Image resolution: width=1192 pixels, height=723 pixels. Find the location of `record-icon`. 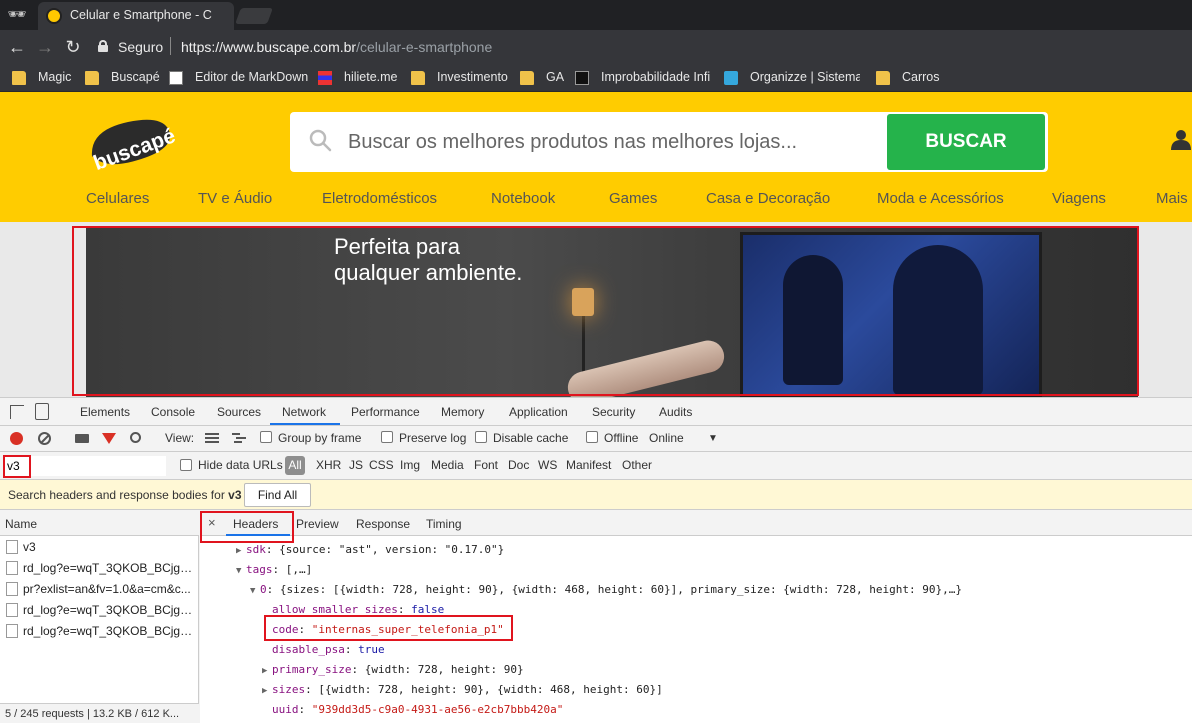

record-icon is located at coordinates (16, 438).